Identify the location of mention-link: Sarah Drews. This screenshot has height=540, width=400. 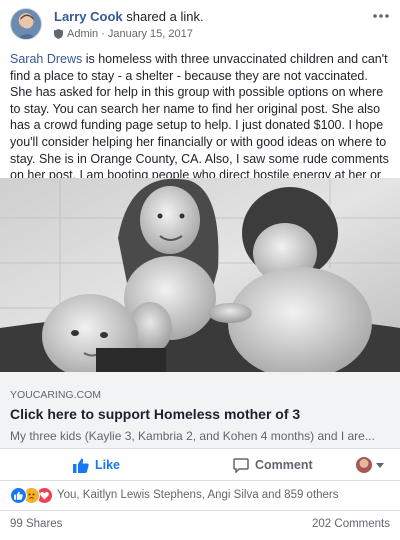
(46, 59).